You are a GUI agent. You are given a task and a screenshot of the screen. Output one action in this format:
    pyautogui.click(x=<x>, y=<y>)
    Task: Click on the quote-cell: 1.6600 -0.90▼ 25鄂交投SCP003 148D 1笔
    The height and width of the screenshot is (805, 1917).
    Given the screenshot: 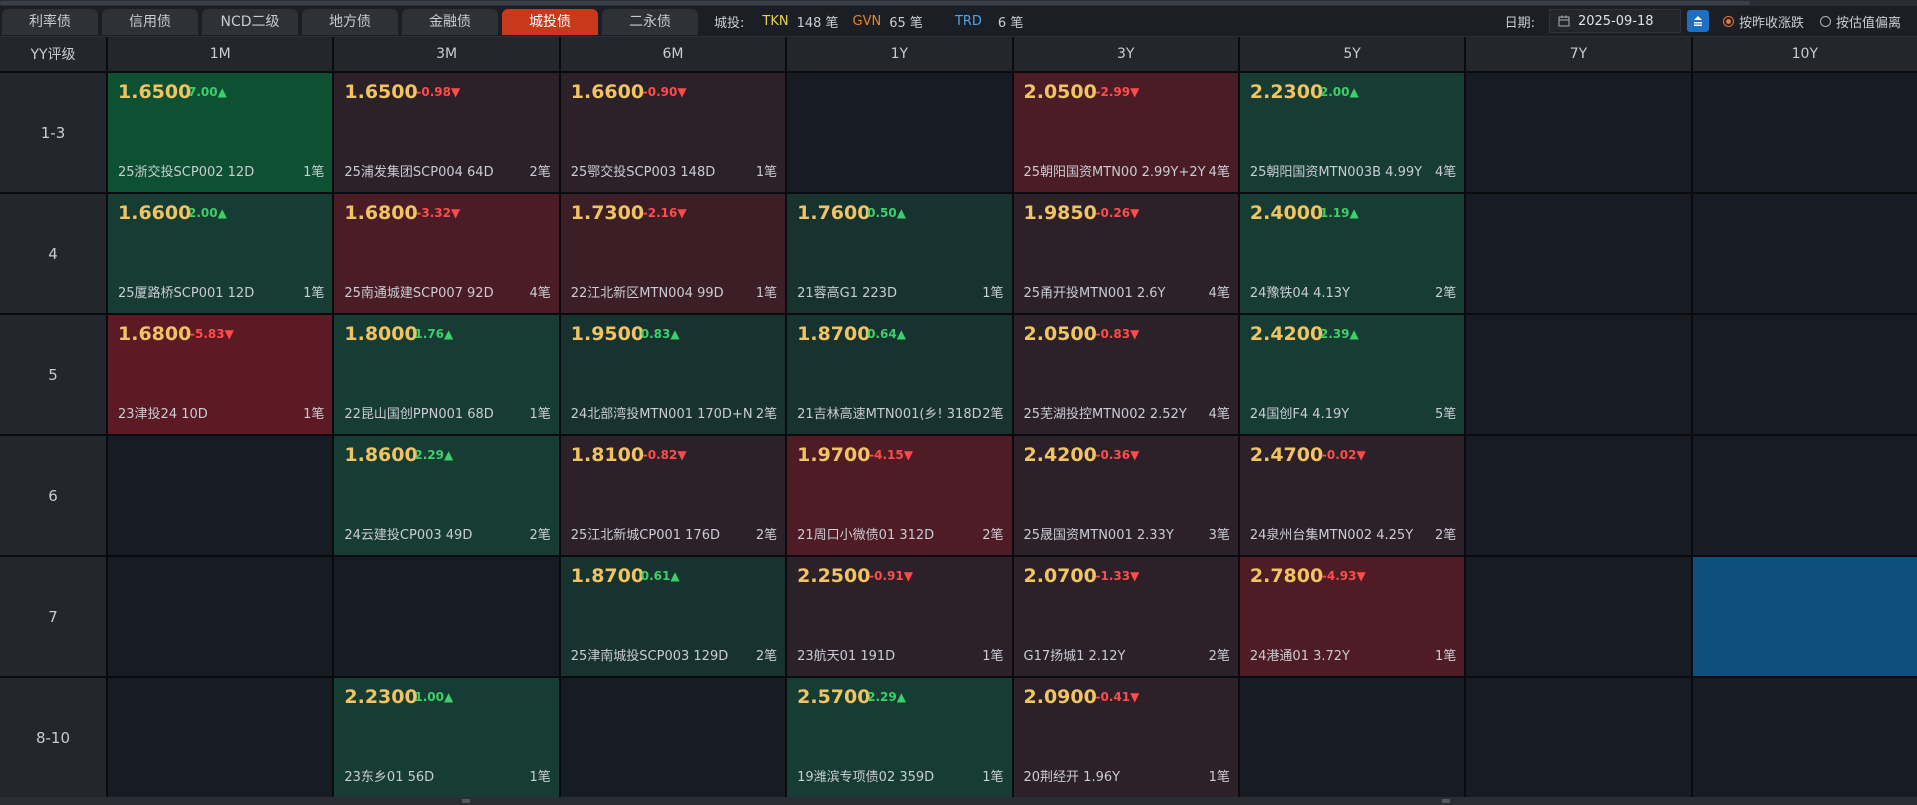 What is the action you would take?
    pyautogui.click(x=673, y=132)
    